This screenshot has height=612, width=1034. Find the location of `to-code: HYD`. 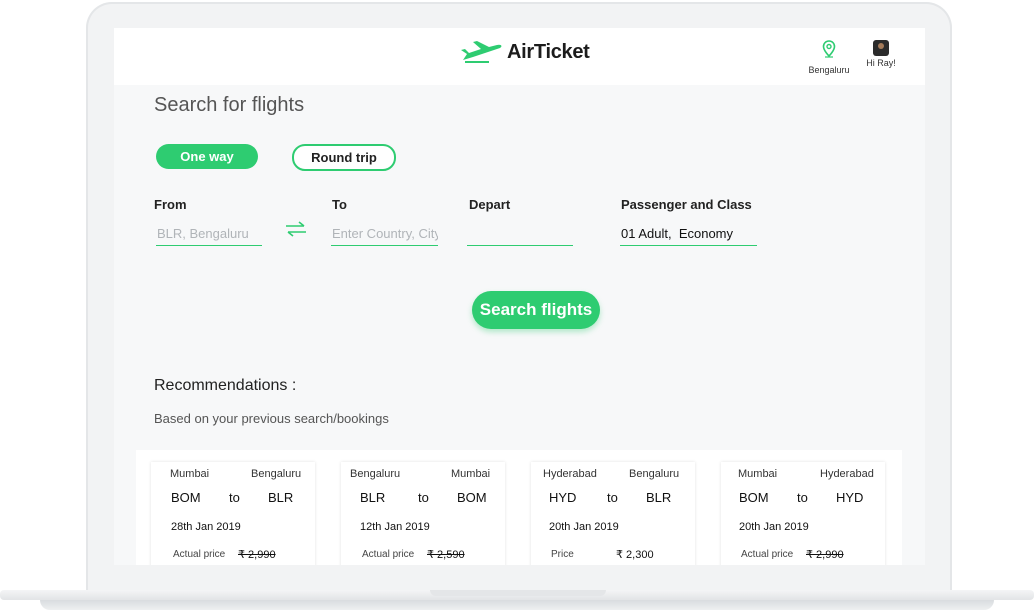

to-code: HYD is located at coordinates (850, 497).